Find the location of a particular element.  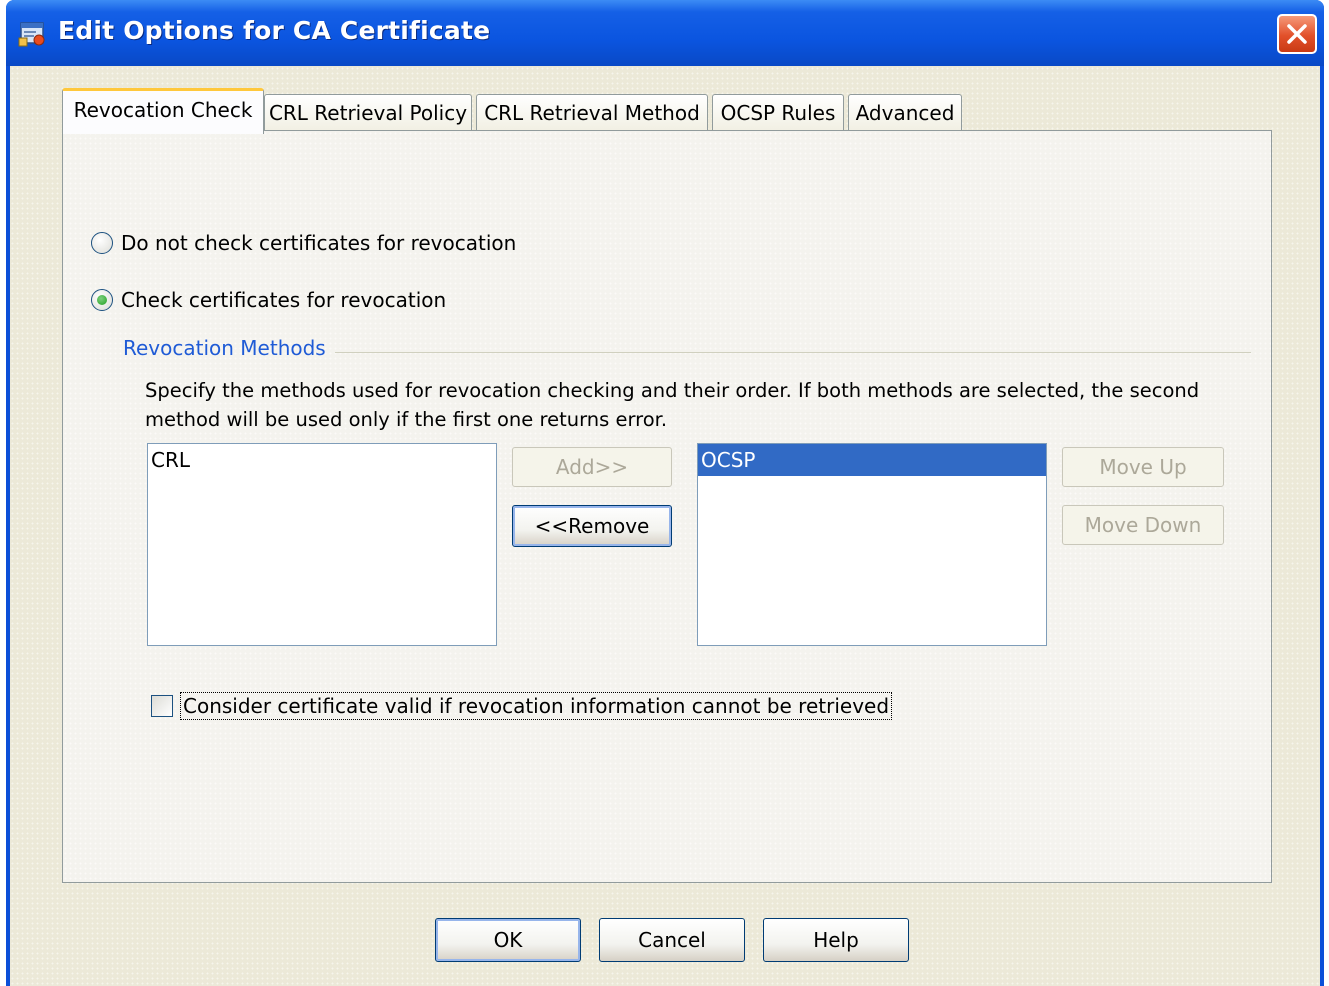

remove-button: <<Remove is located at coordinates (592, 526).